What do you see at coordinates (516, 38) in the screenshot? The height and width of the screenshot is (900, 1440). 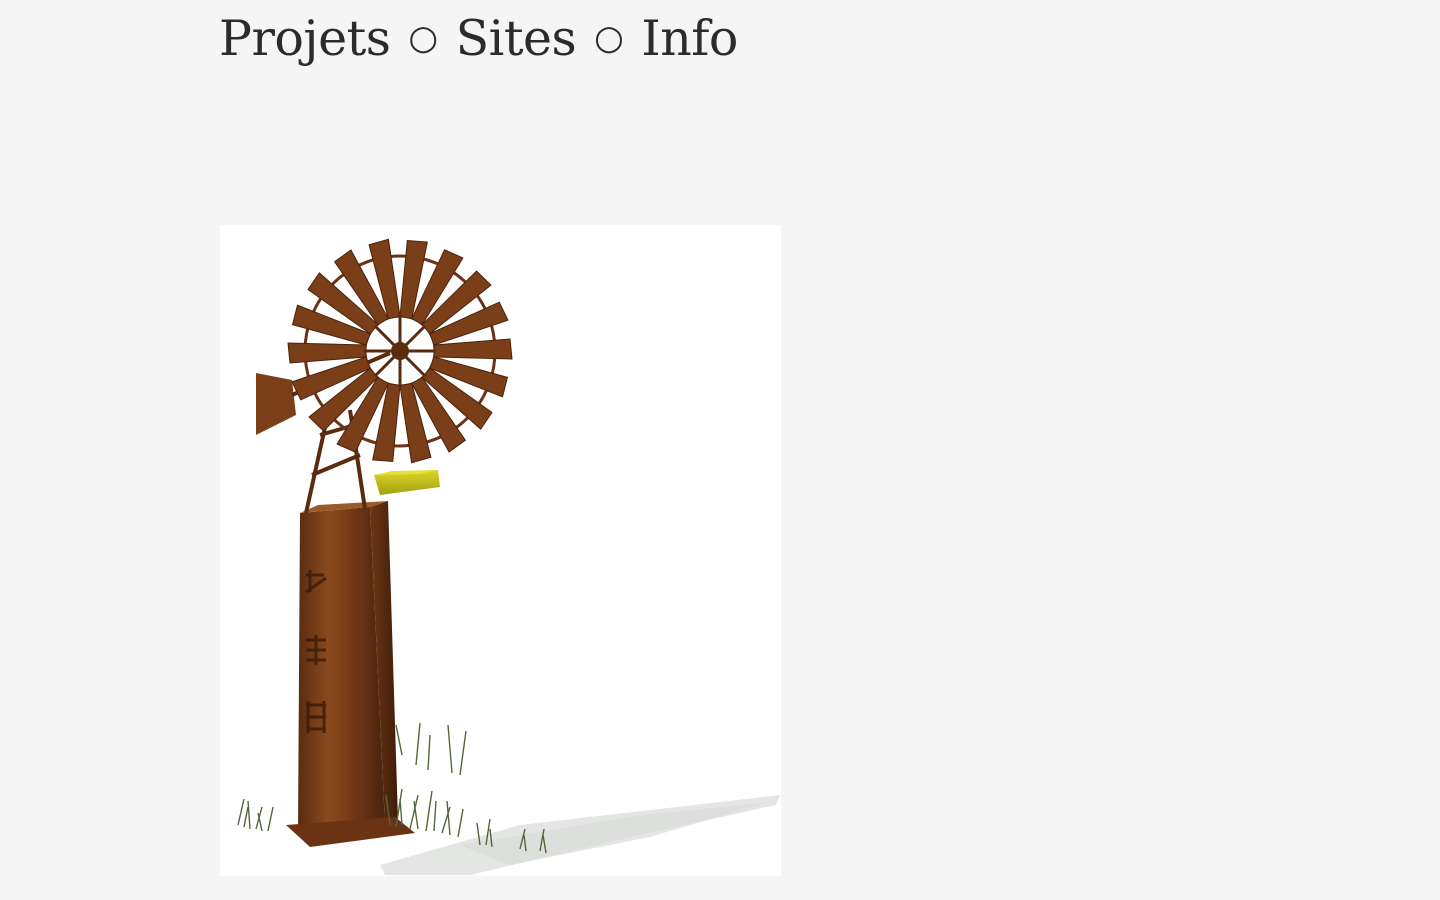 I see `nav-link-sites: Sites` at bounding box center [516, 38].